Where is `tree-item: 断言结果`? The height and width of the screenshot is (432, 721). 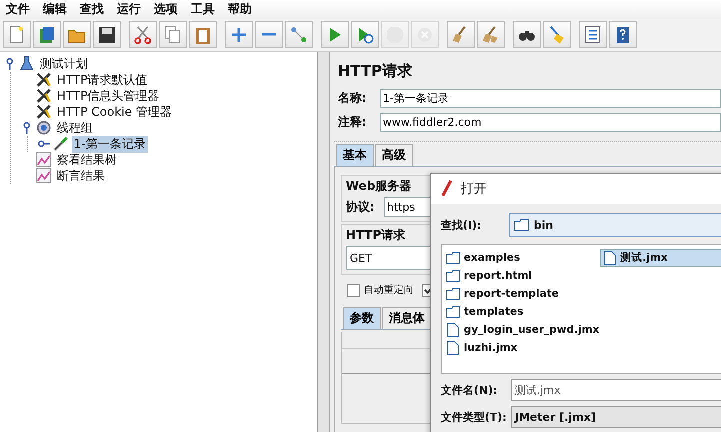 tree-item: 断言结果 is located at coordinates (81, 176).